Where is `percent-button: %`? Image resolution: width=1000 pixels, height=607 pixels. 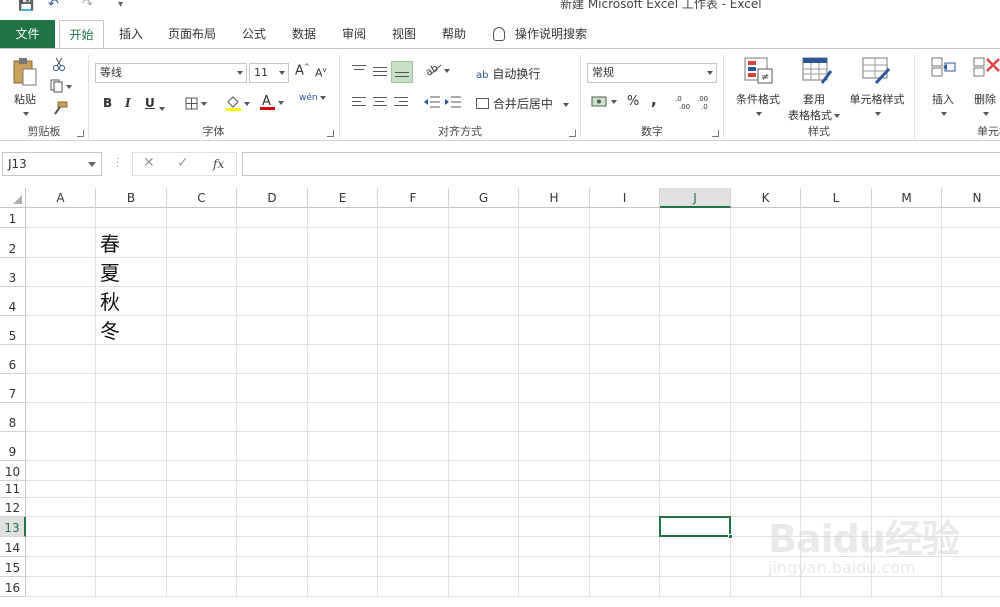
percent-button: % is located at coordinates (633, 101).